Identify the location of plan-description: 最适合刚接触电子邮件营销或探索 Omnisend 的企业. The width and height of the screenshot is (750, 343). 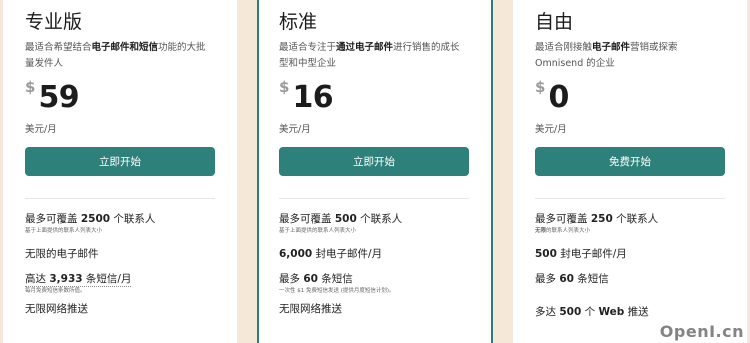
(606, 55).